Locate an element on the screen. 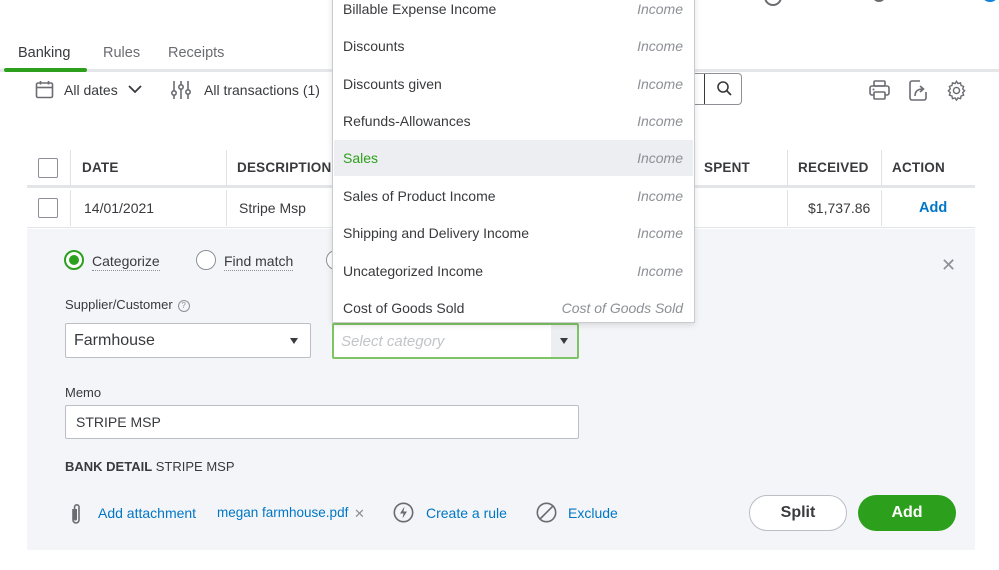  supplier-label: Supplier/Customer? is located at coordinates (127, 304).